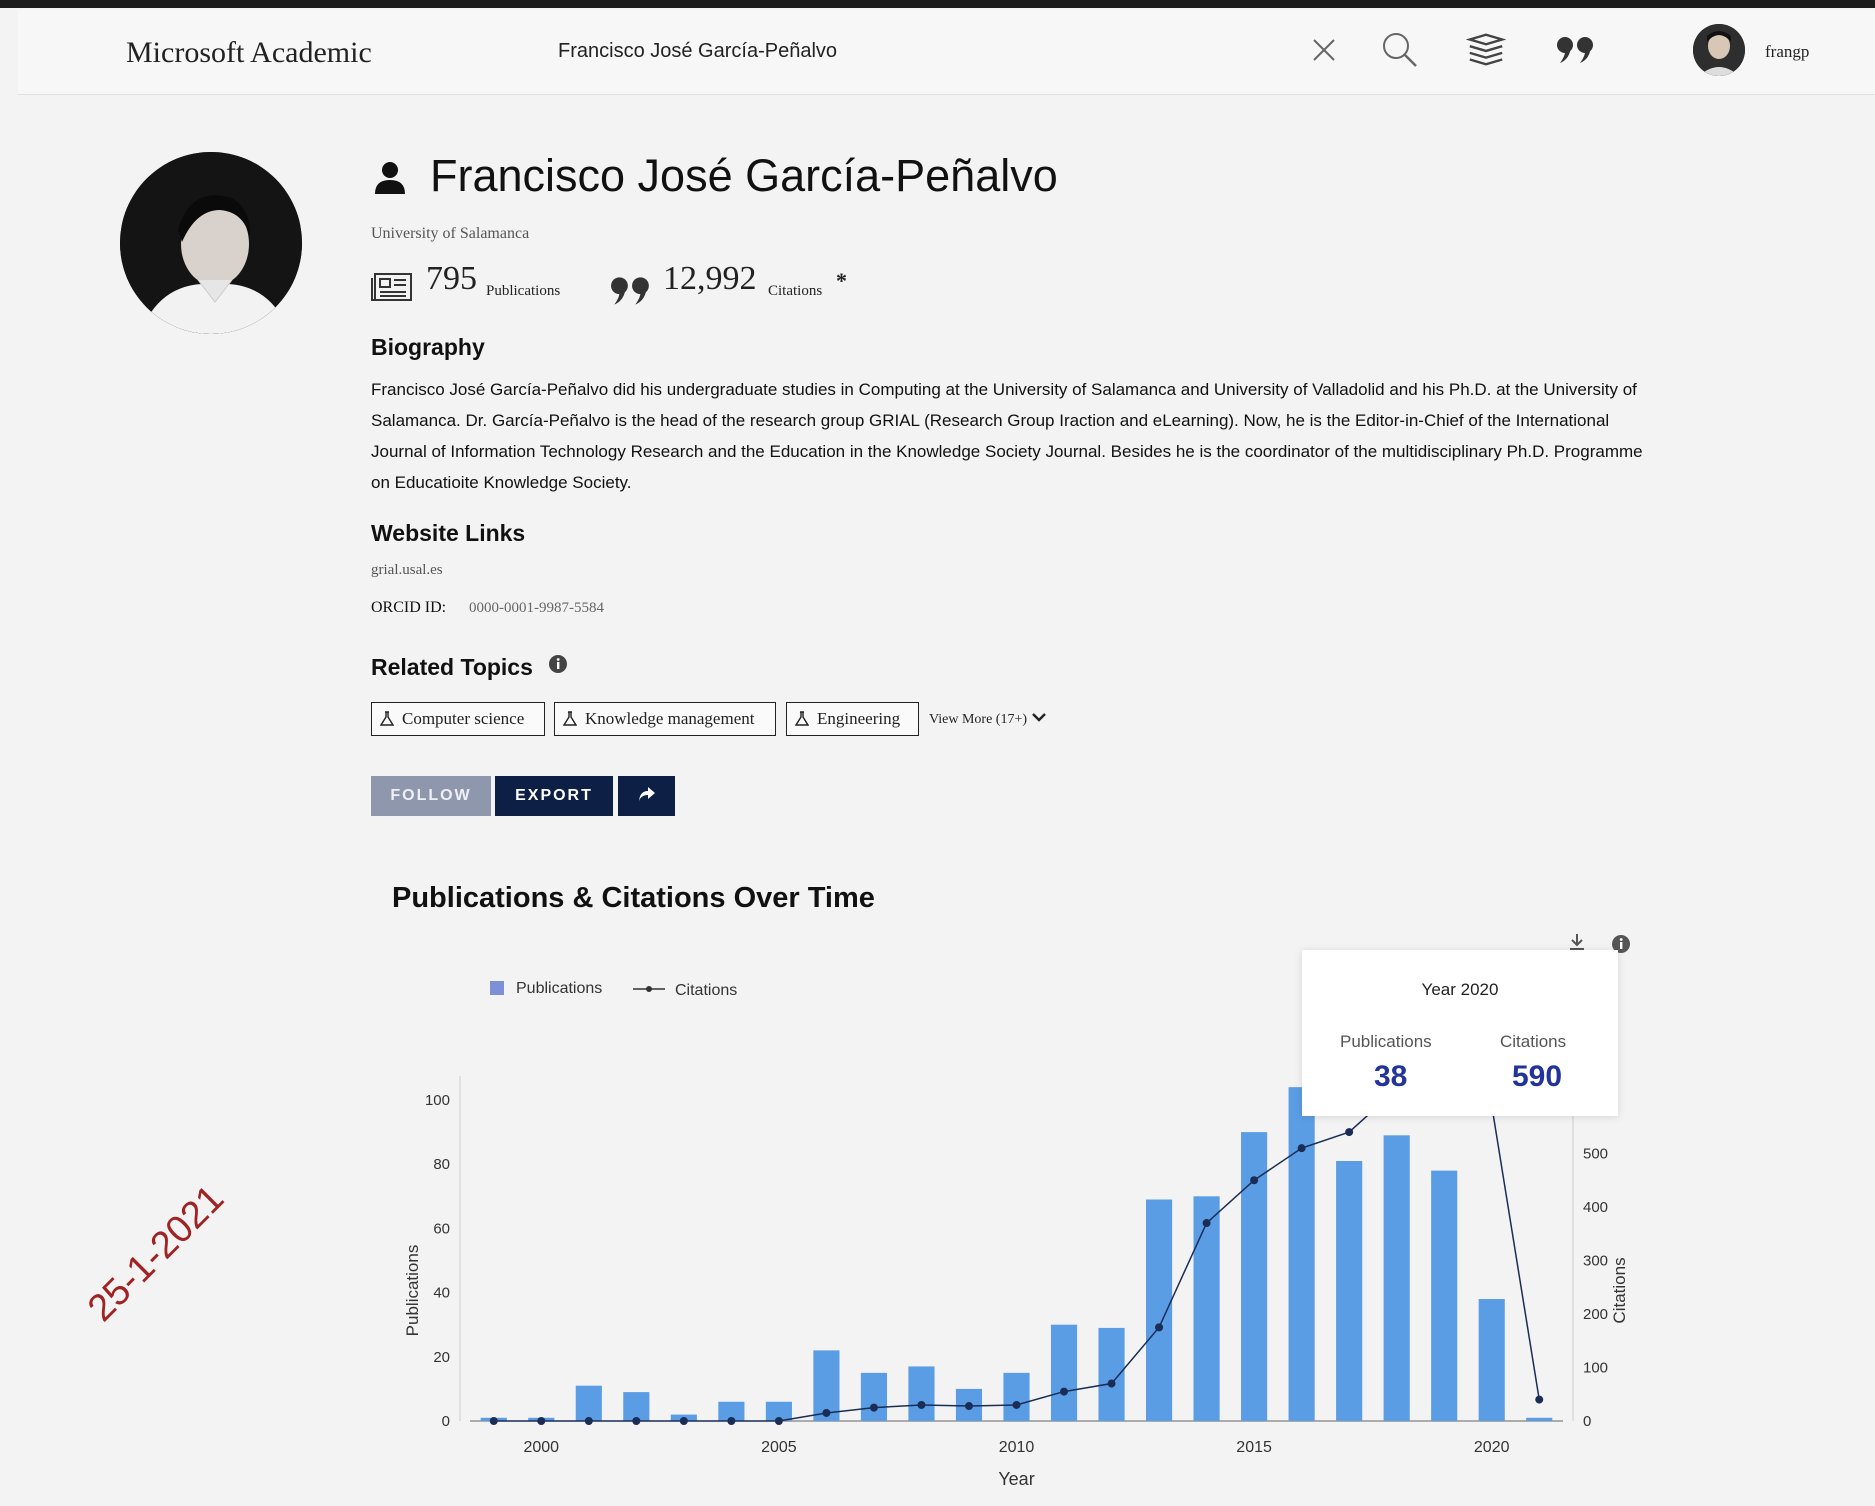  Describe the element at coordinates (633, 898) in the screenshot. I see `chart-title: Publications & Citations Over Time` at that location.